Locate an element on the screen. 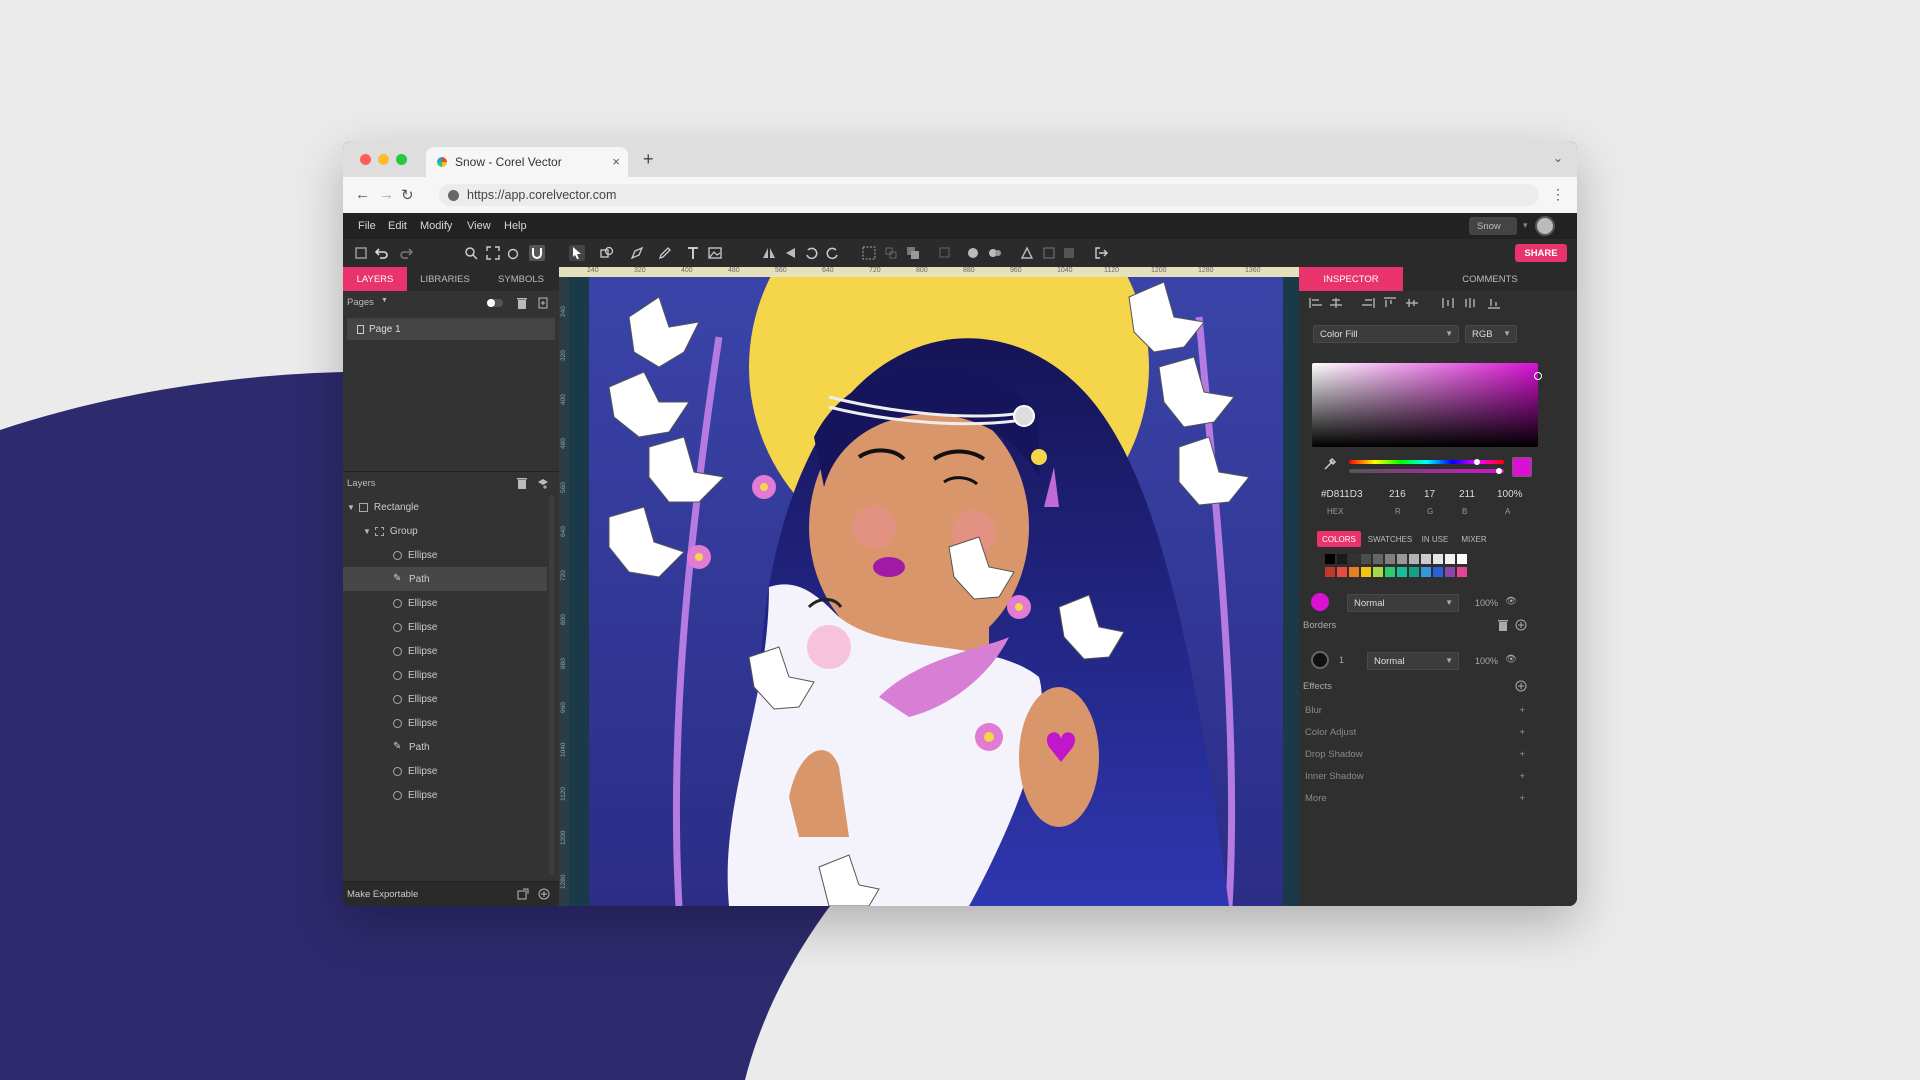  menu-modify: Modify is located at coordinates (436, 226).